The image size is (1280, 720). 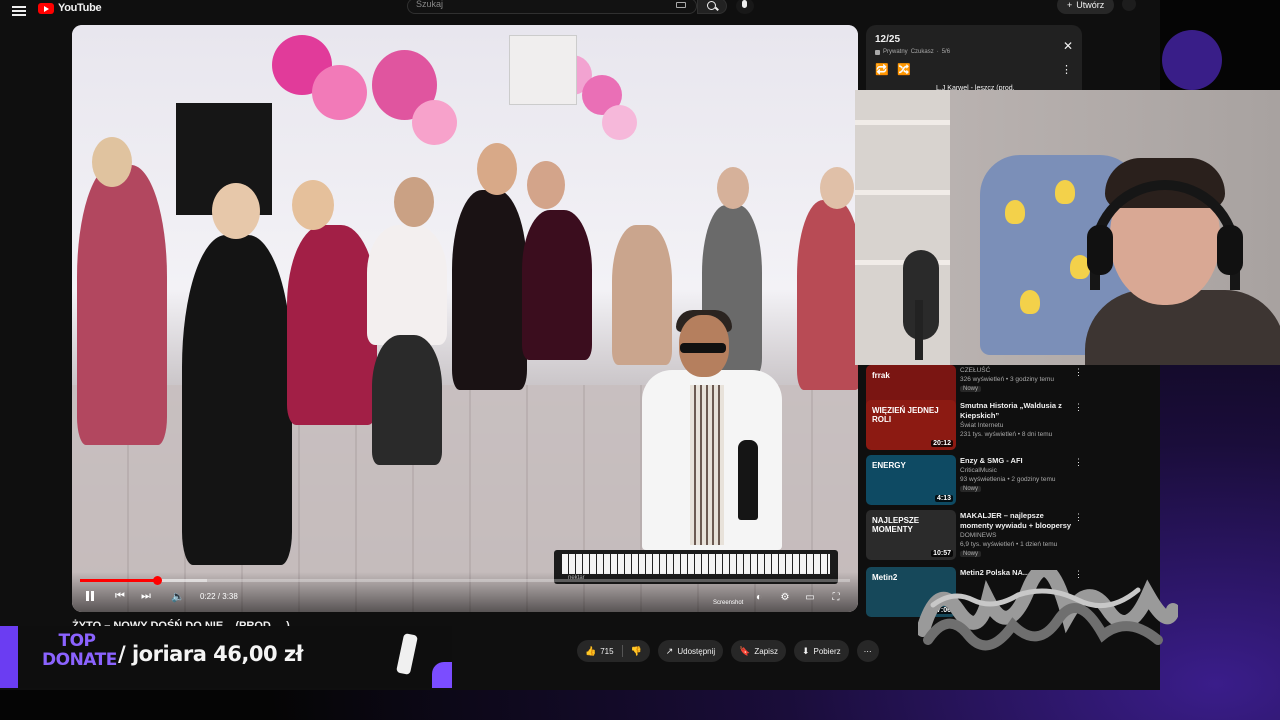 I want to click on channel-name: CriticalMusic, so click(x=978, y=470).